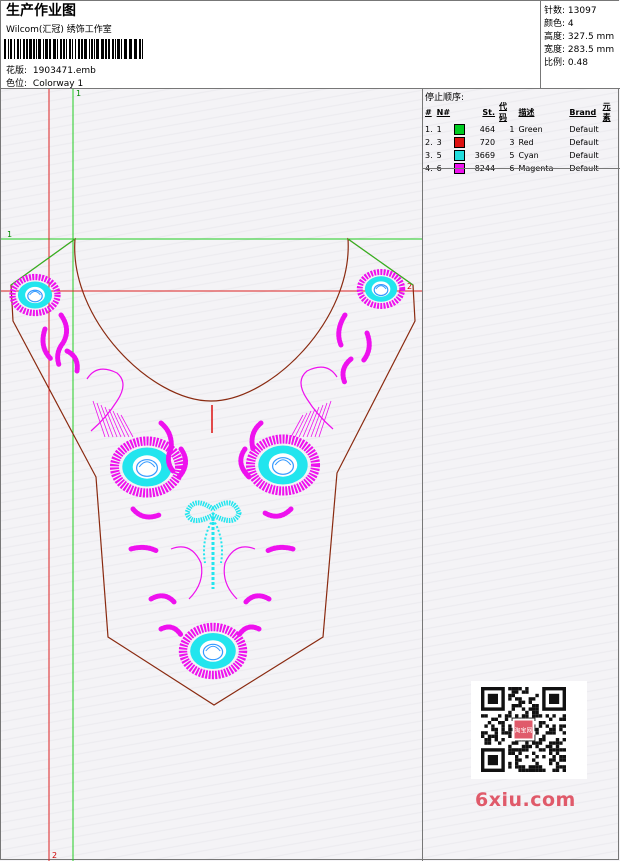 This screenshot has height=861, width=620. Describe the element at coordinates (566, 63) in the screenshot. I see `stat-scale: 比例: 0.48` at that location.